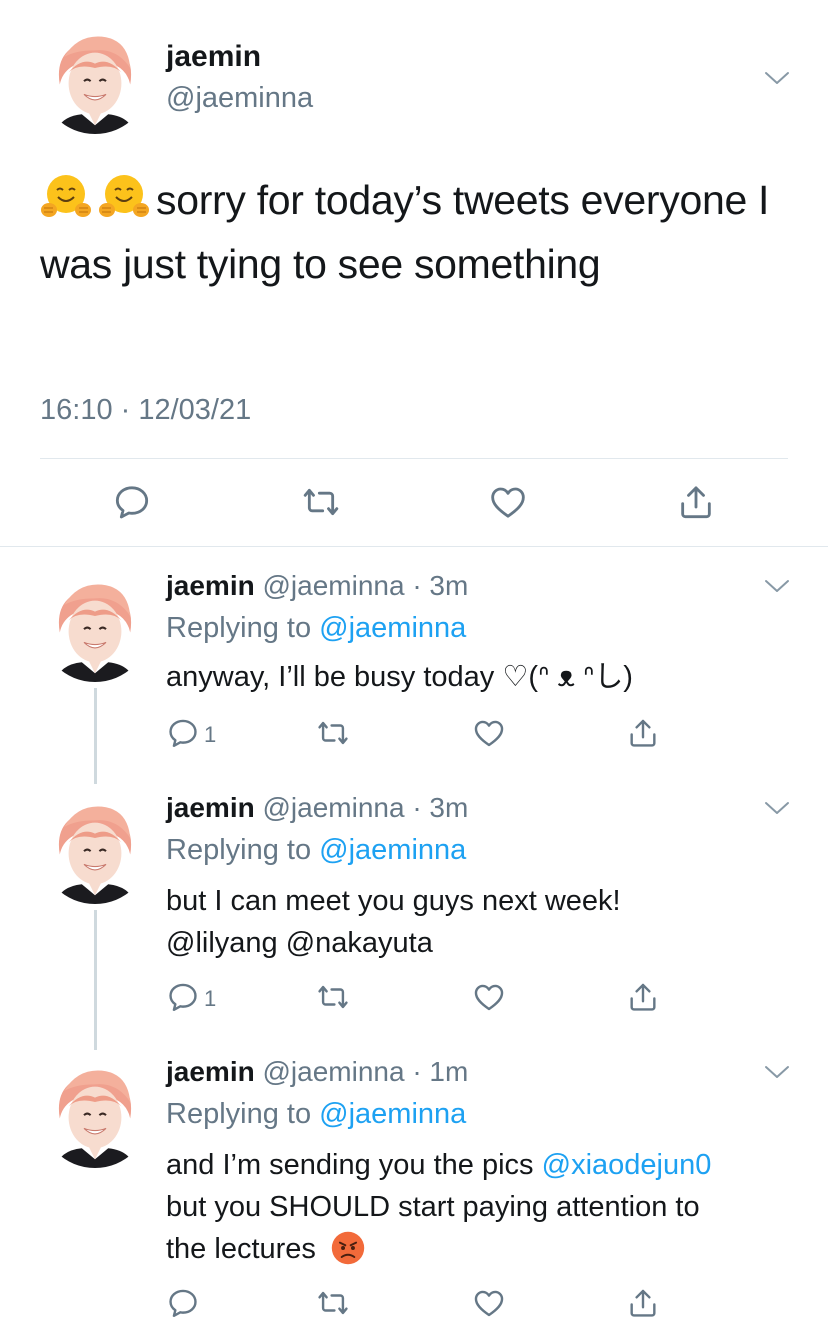 The image size is (828, 1339). Describe the element at coordinates (627, 1165) in the screenshot. I see `reply-mention: @xiaodejun0` at that location.